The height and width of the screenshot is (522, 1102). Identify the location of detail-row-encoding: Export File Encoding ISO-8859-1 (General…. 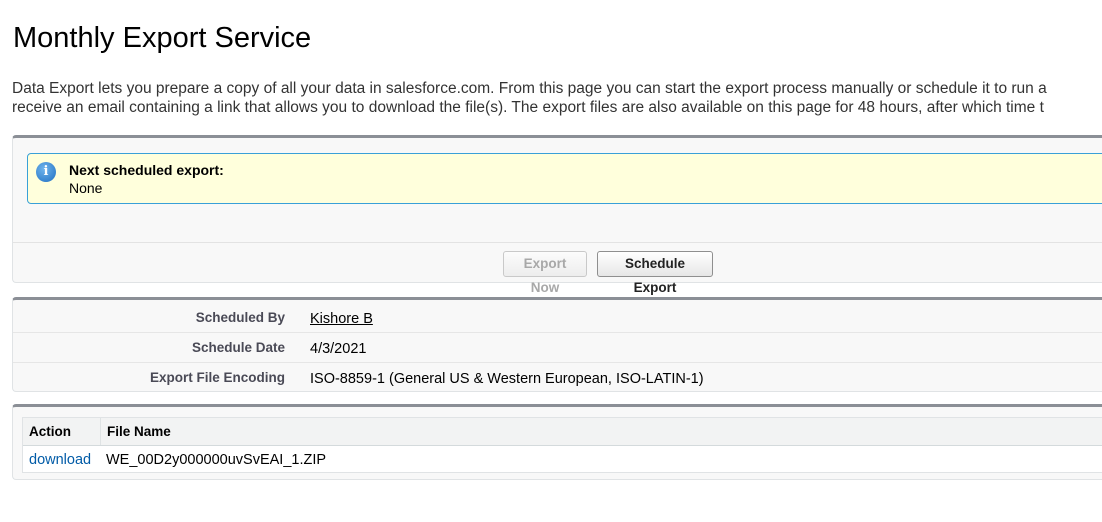
(557, 377).